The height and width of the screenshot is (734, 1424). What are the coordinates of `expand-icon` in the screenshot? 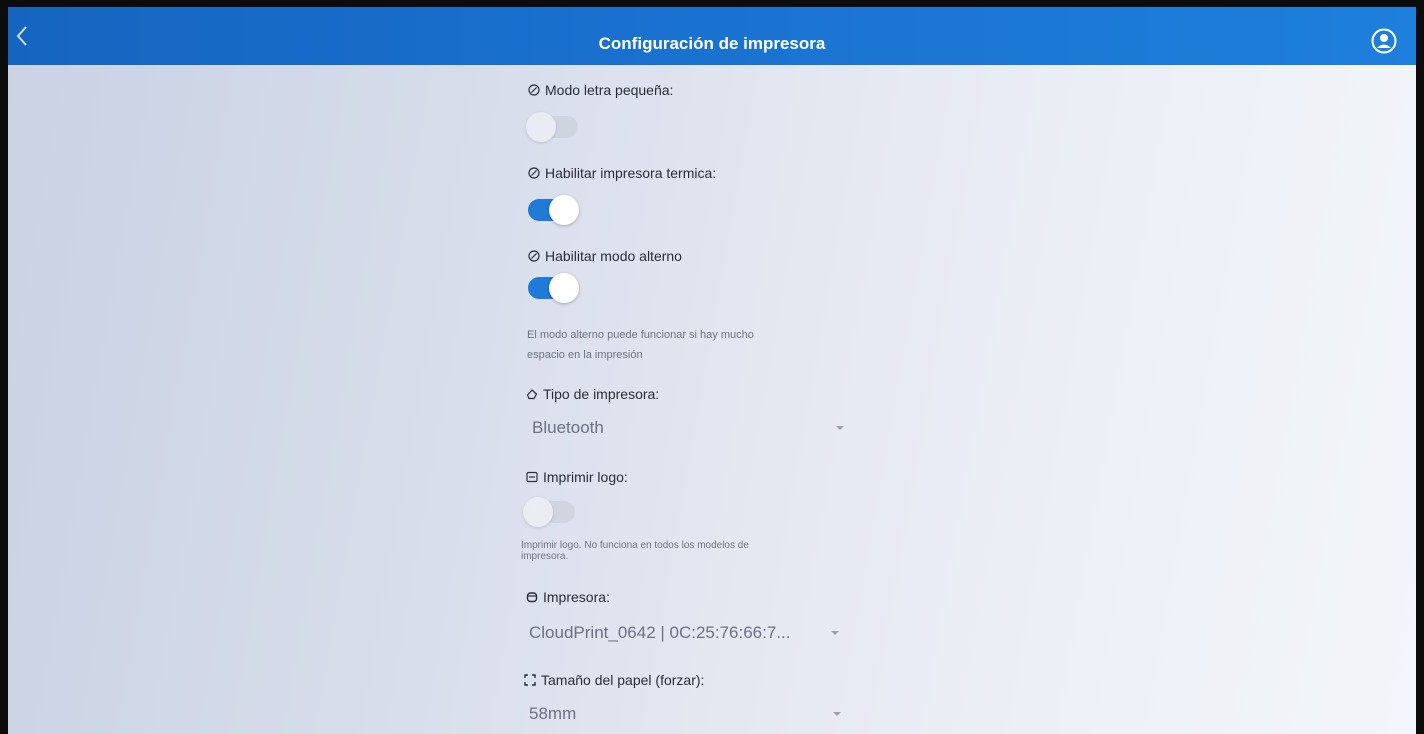 It's located at (530, 680).